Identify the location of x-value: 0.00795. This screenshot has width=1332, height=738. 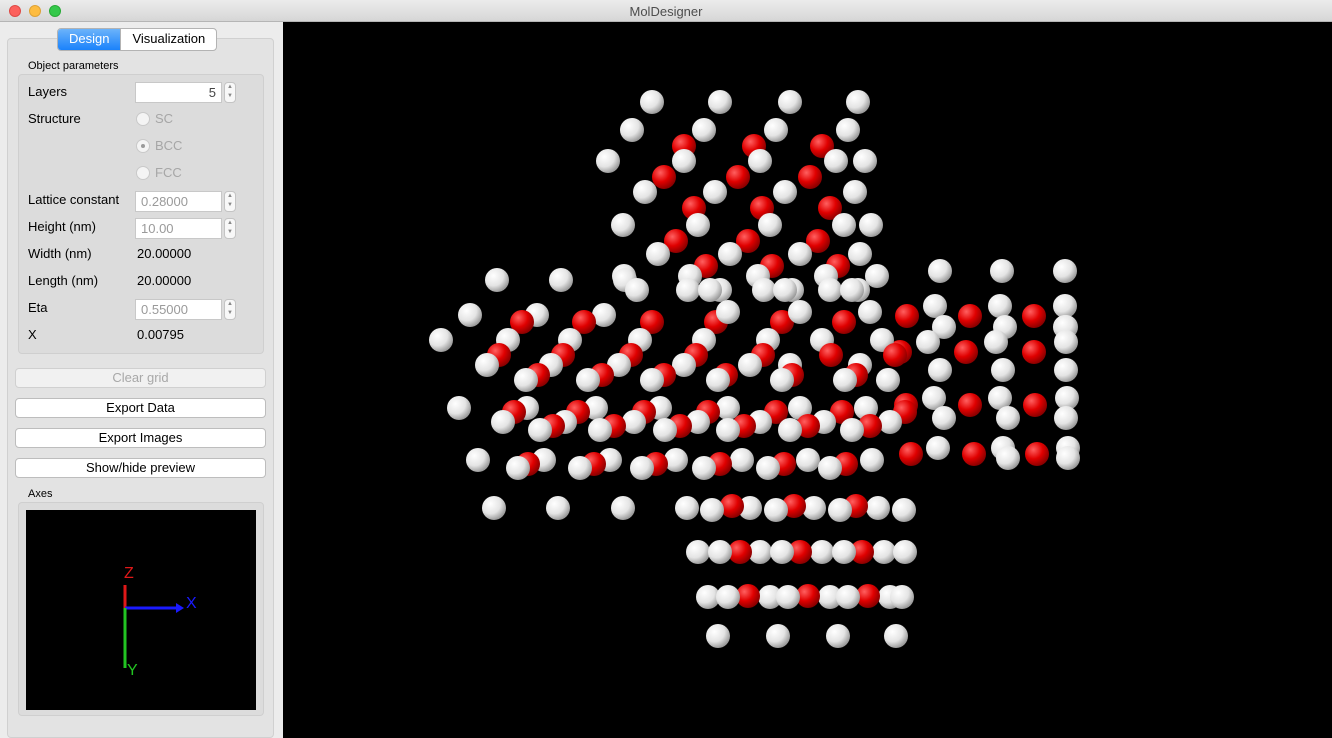
(160, 334).